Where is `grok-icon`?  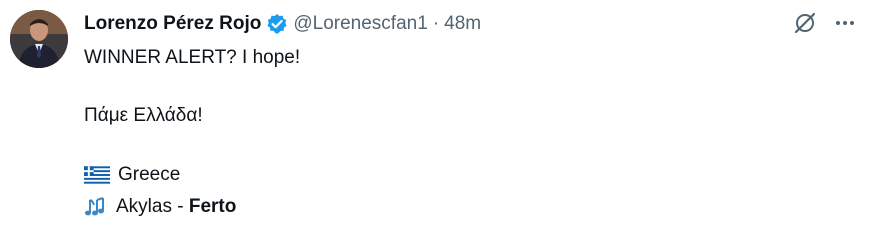
grok-icon is located at coordinates (805, 23).